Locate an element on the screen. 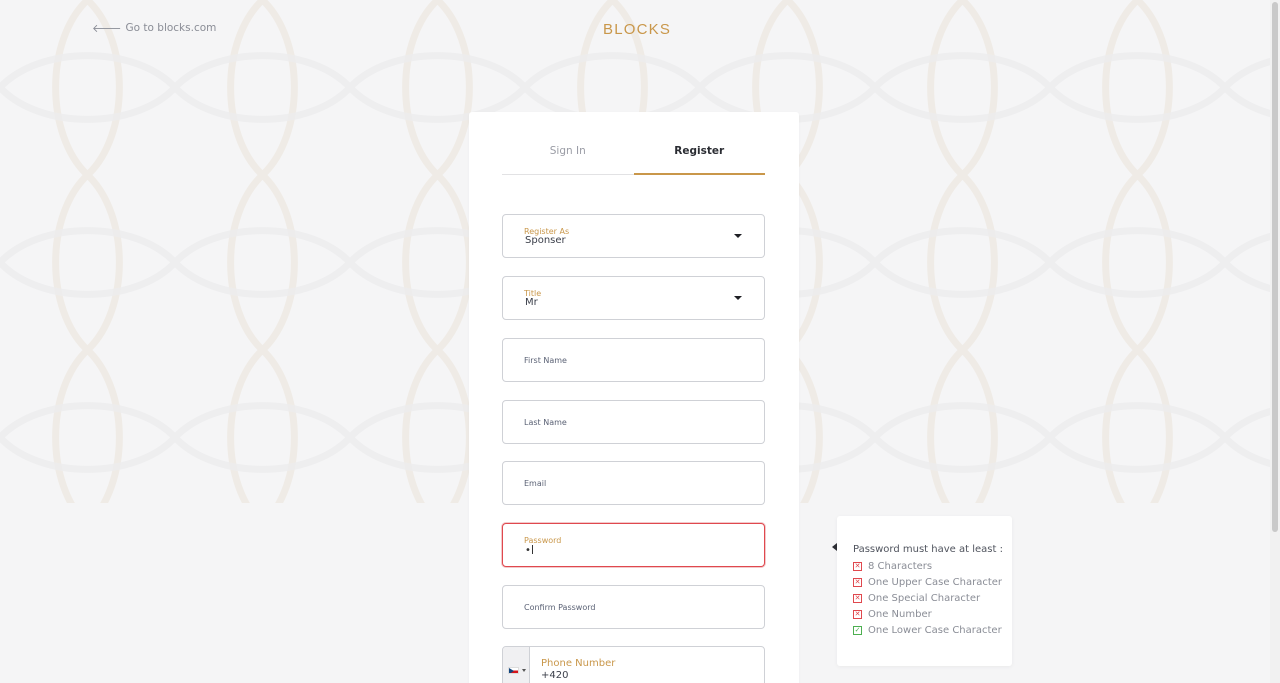 This screenshot has width=1280, height=683. password-rule-label: 8 Characters is located at coordinates (900, 566).